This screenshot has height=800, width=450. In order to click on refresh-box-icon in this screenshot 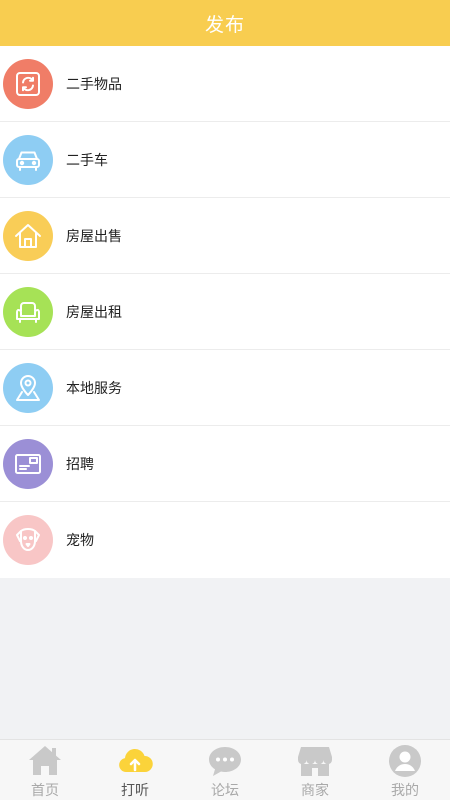, I will do `click(28, 83)`.